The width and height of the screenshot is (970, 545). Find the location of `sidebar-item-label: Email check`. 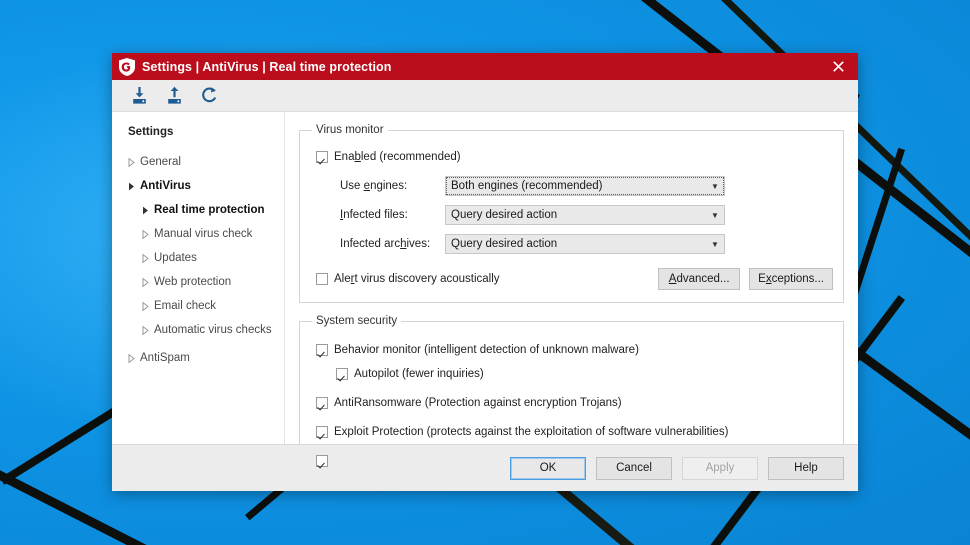

sidebar-item-label: Email check is located at coordinates (185, 306).